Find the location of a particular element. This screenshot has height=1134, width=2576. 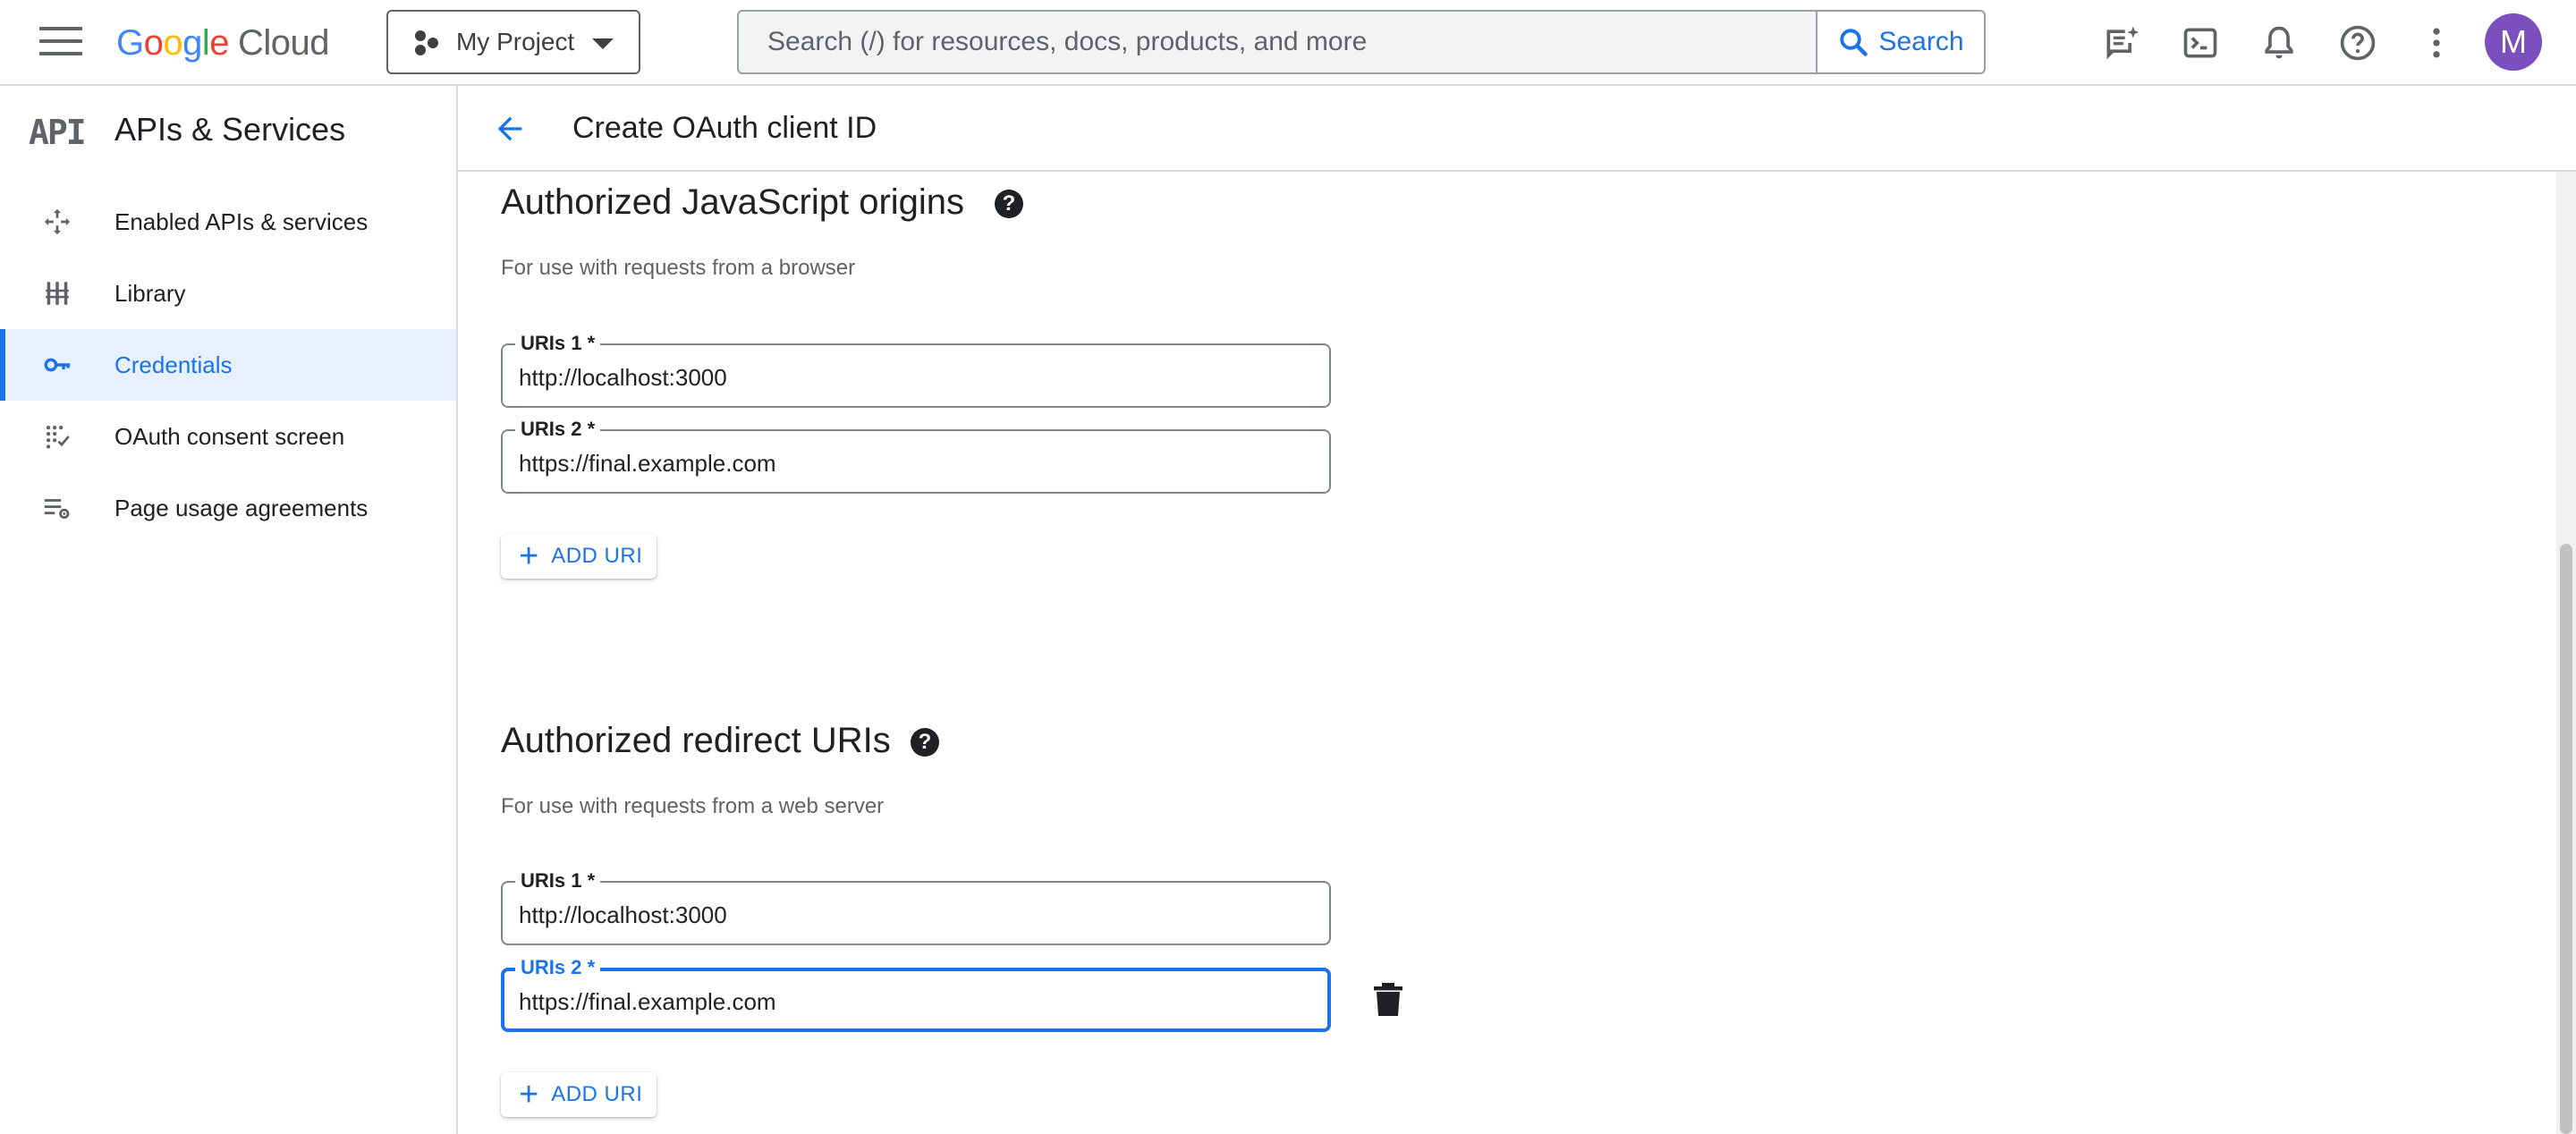

google-cloud-logo: Go o g l e Cloud is located at coordinates (223, 43).